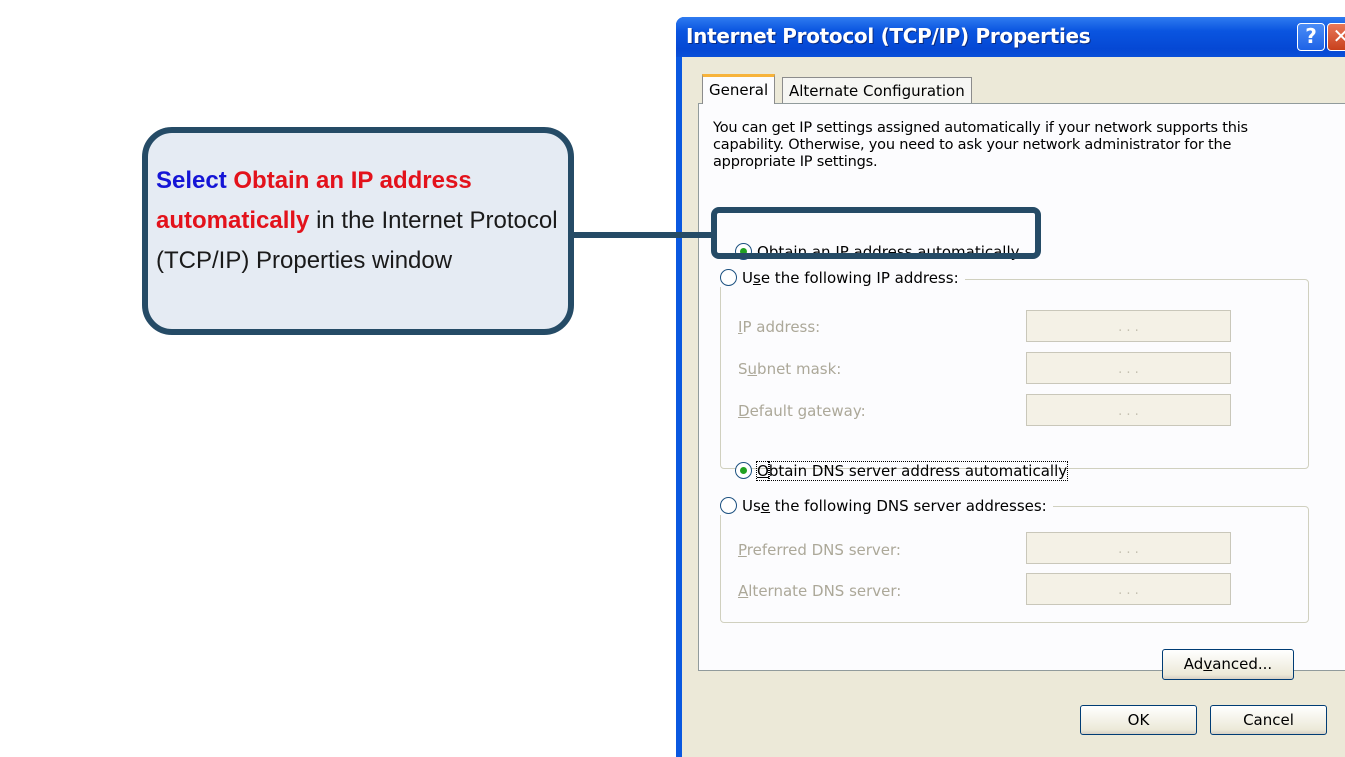 The image size is (1345, 757). Describe the element at coordinates (902, 471) in the screenshot. I see `radio-obtain-dns-auto: Obtain DNS server address automatically` at that location.